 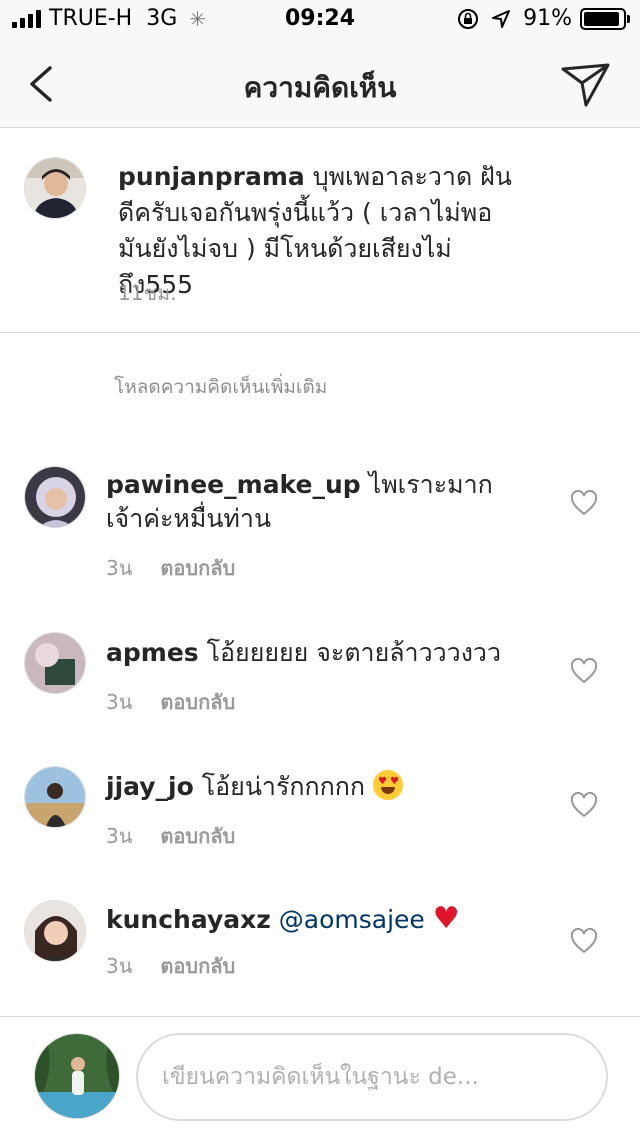 What do you see at coordinates (320, 812) in the screenshot?
I see `comment-item: jjay_jo โอ้ยน่ารักกกกก ♥ ♥ 3น ตอบกลับ` at bounding box center [320, 812].